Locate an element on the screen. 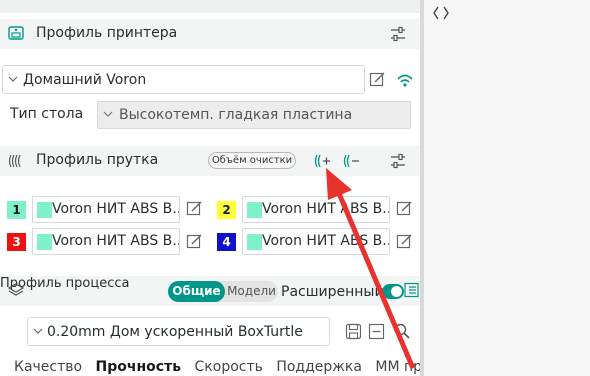 The height and width of the screenshot is (376, 590). tab-support: Поддержка is located at coordinates (319, 367).